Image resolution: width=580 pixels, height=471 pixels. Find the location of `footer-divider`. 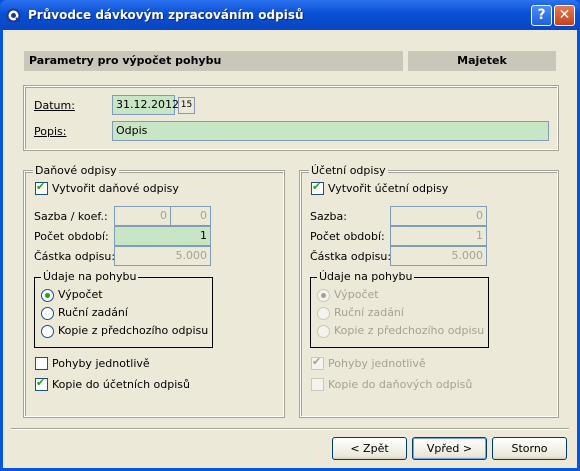

footer-divider is located at coordinates (290, 429).